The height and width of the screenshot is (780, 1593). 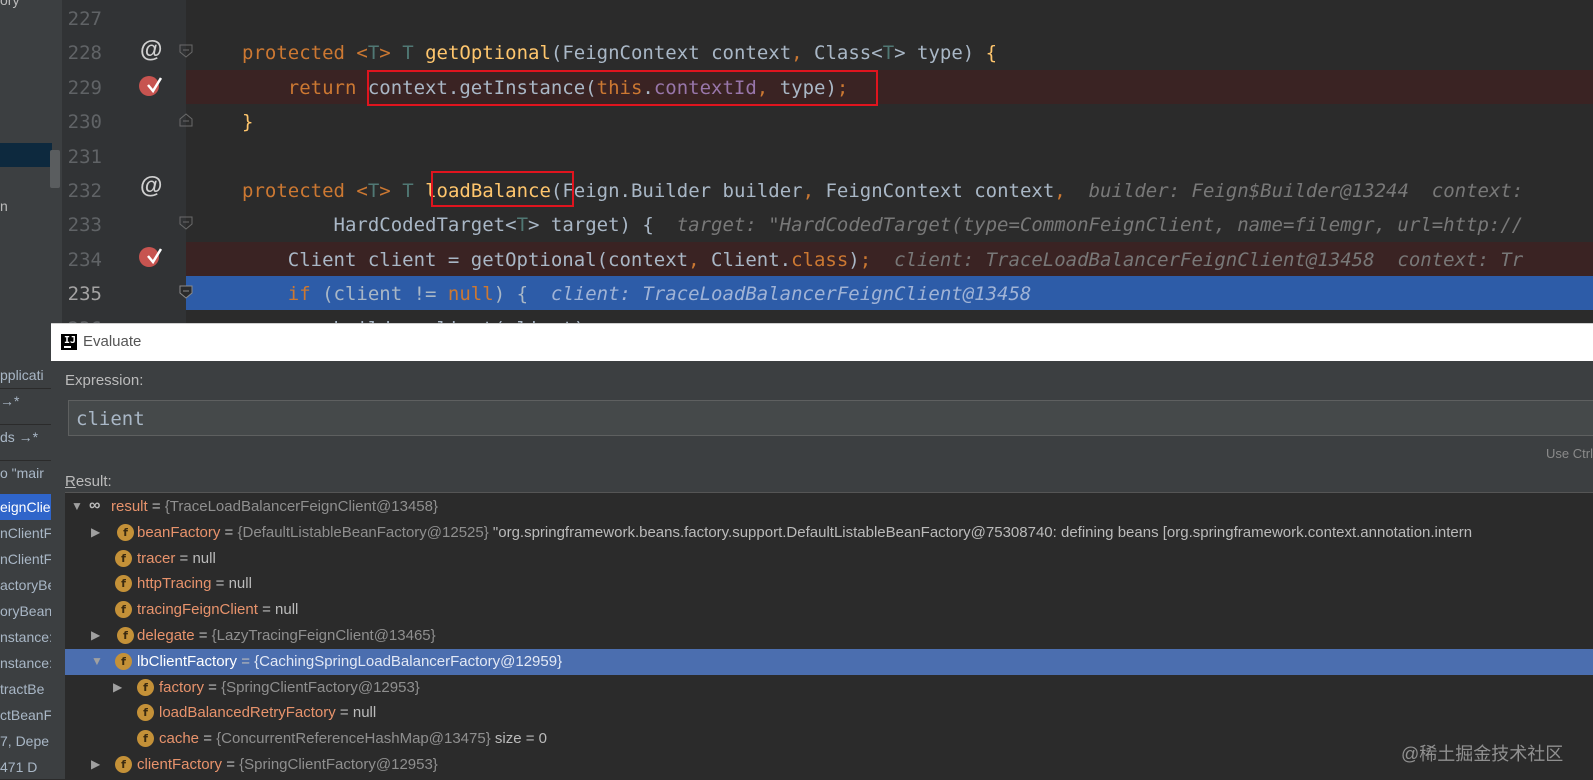 I want to click on code-token: return, so click(x=305, y=87).